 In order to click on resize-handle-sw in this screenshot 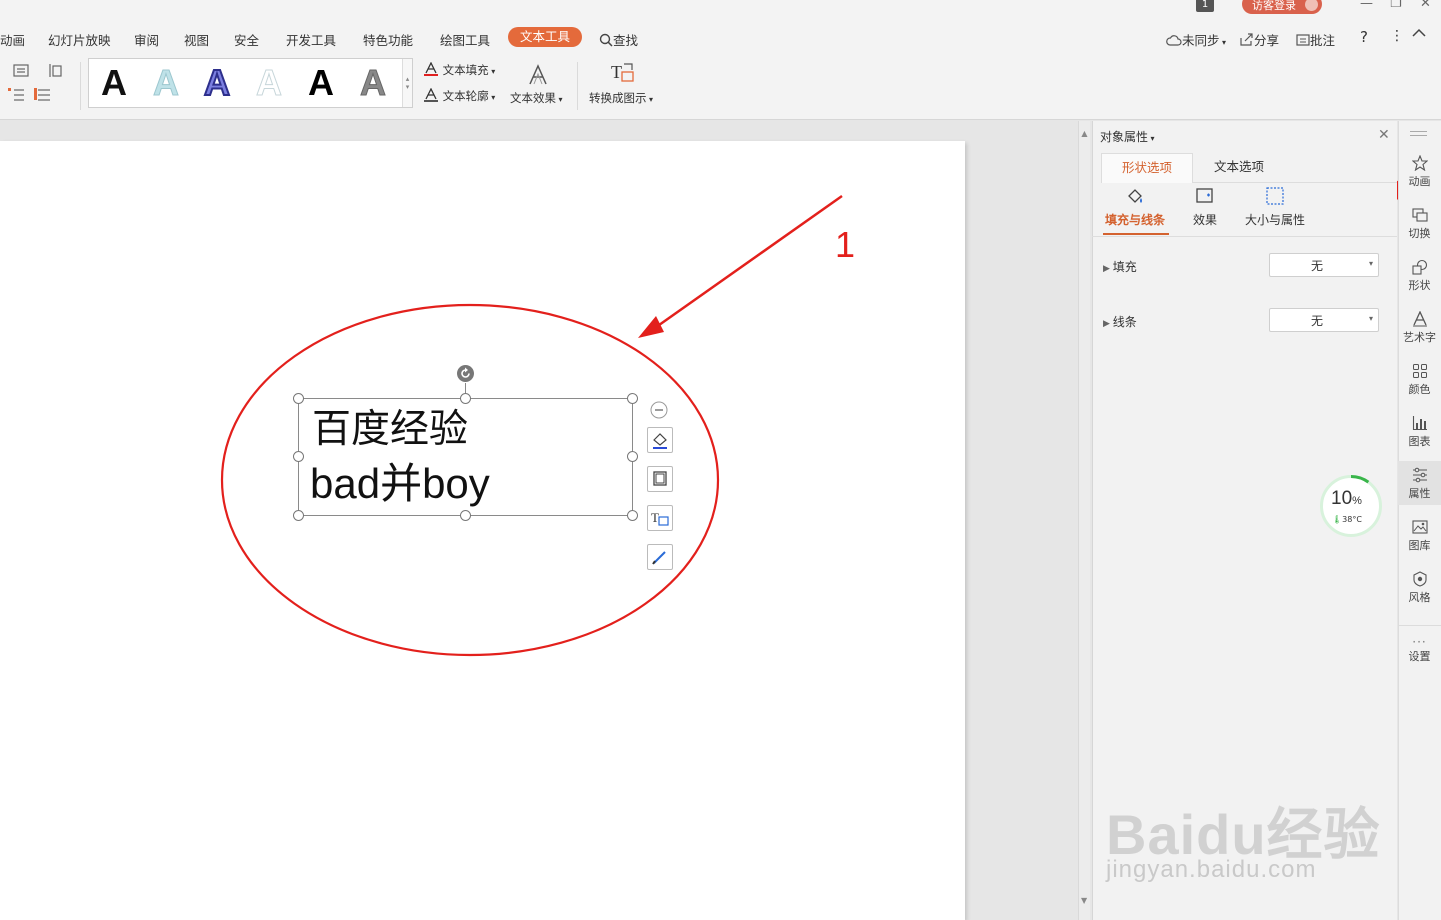, I will do `click(298, 515)`.